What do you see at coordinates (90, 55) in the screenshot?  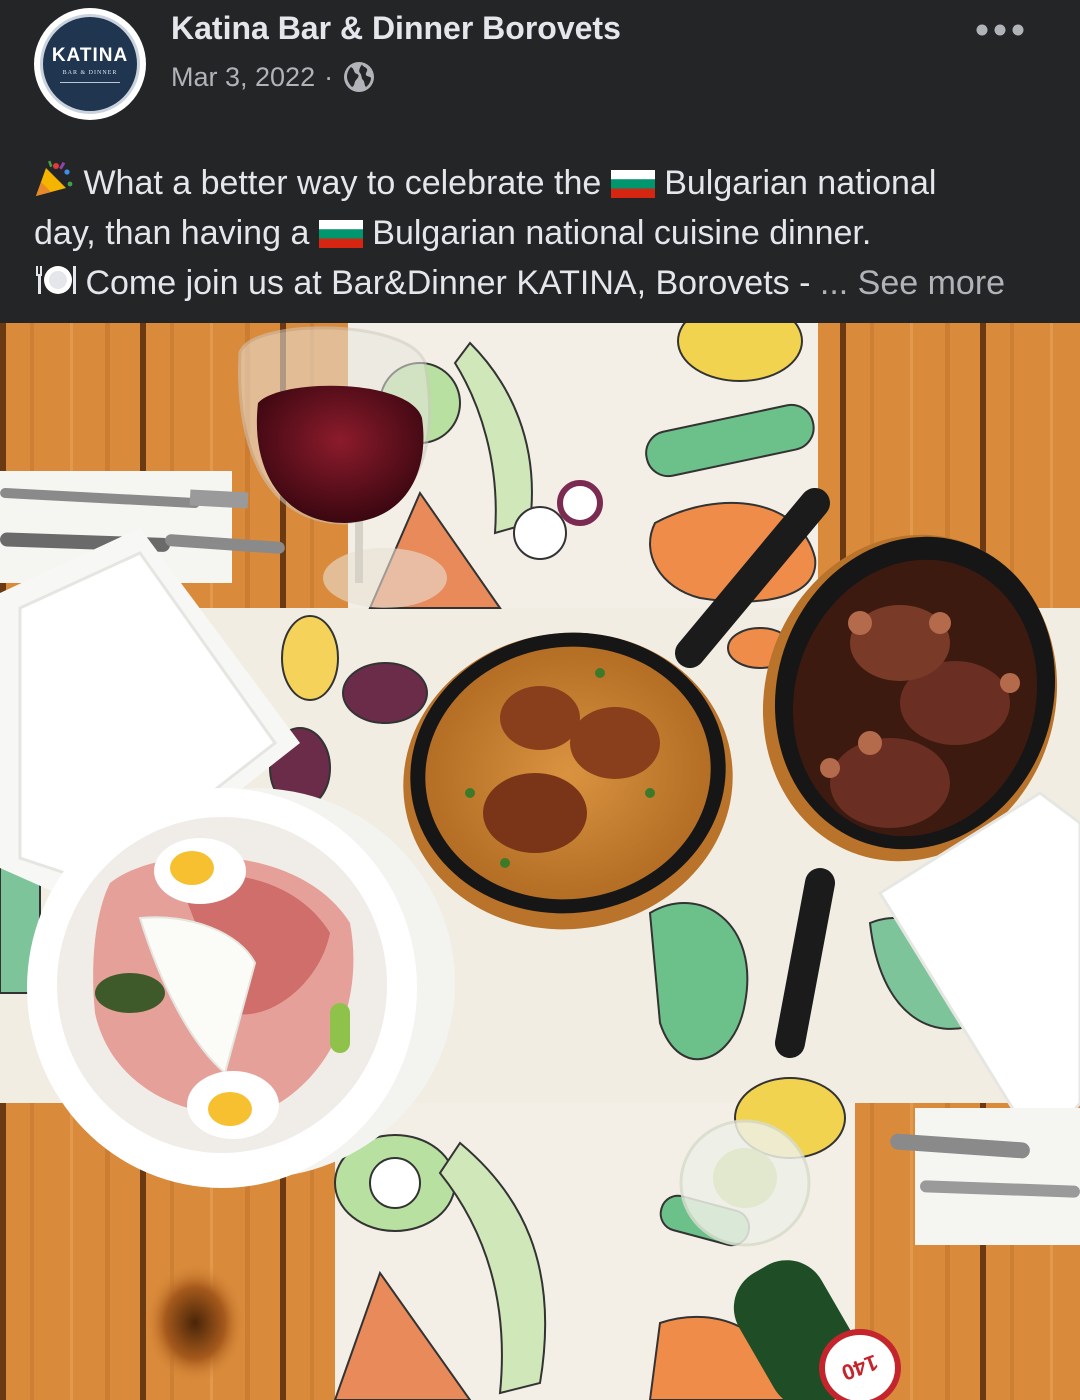 I see `logo-text: KATINA` at bounding box center [90, 55].